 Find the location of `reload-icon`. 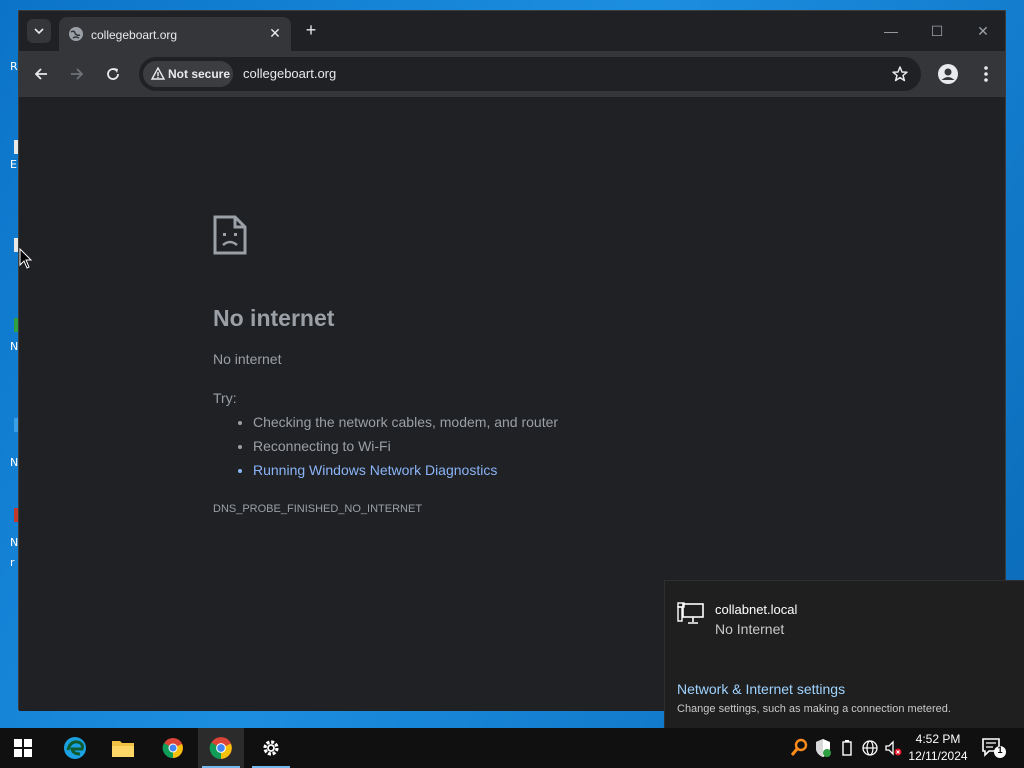

reload-icon is located at coordinates (113, 74).